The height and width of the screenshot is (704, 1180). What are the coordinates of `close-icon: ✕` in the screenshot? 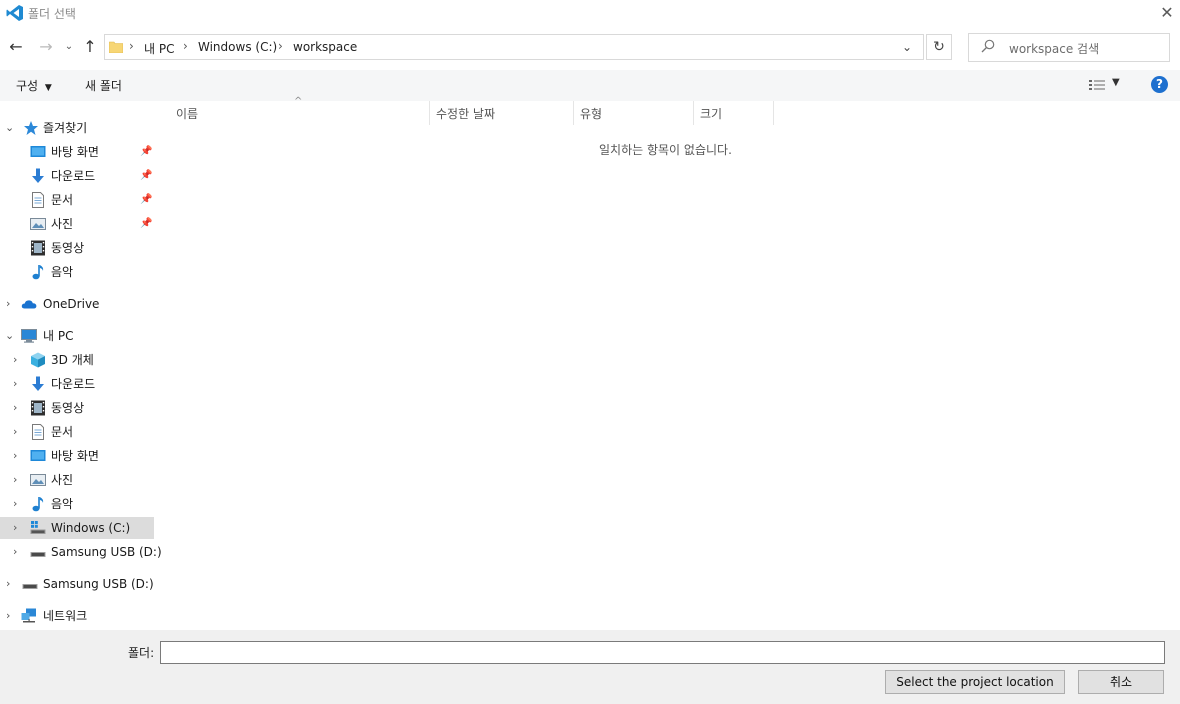 It's located at (1167, 13).